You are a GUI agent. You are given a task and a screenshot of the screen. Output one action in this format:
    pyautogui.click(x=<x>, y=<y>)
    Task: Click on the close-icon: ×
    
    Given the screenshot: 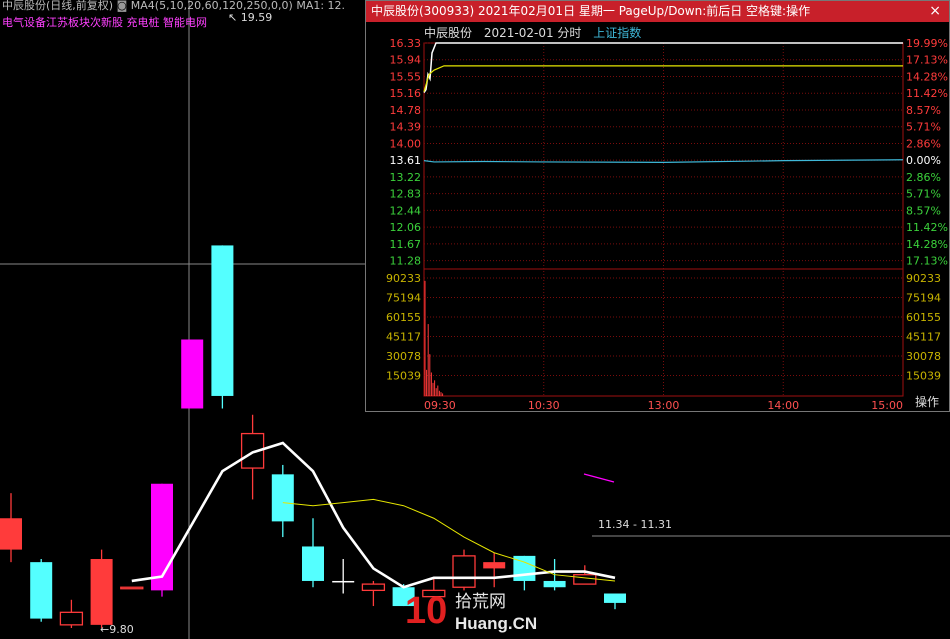 What is the action you would take?
    pyautogui.click(x=935, y=11)
    